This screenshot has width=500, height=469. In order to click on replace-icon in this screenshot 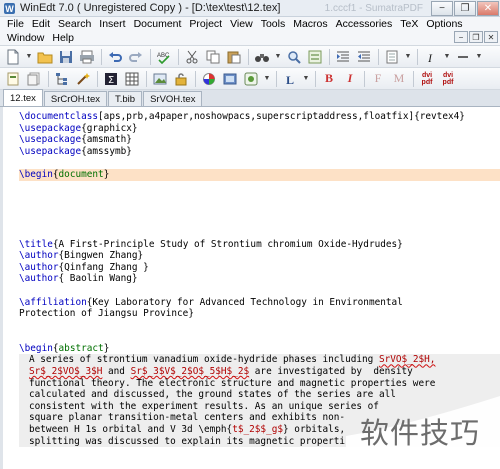, I will do `click(315, 57)`.